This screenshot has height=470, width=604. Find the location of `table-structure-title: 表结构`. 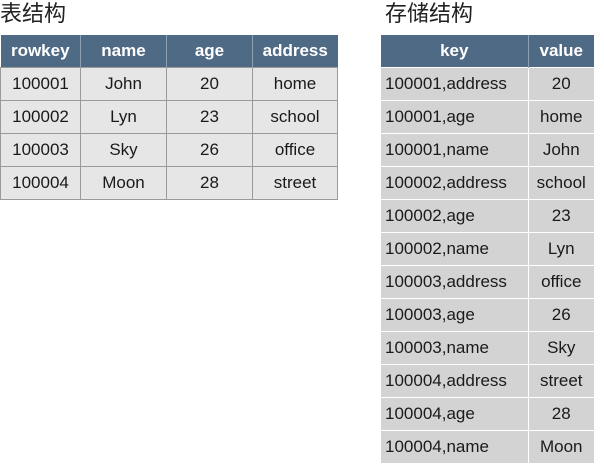

table-structure-title: 表结构 is located at coordinates (33, 14).